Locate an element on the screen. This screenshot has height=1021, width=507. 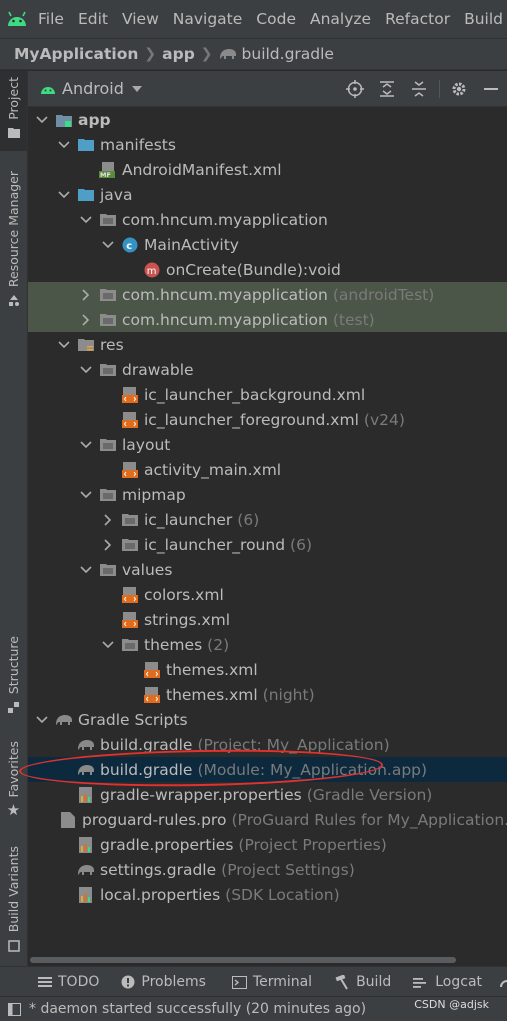
logcat-icon is located at coordinates (421, 982).